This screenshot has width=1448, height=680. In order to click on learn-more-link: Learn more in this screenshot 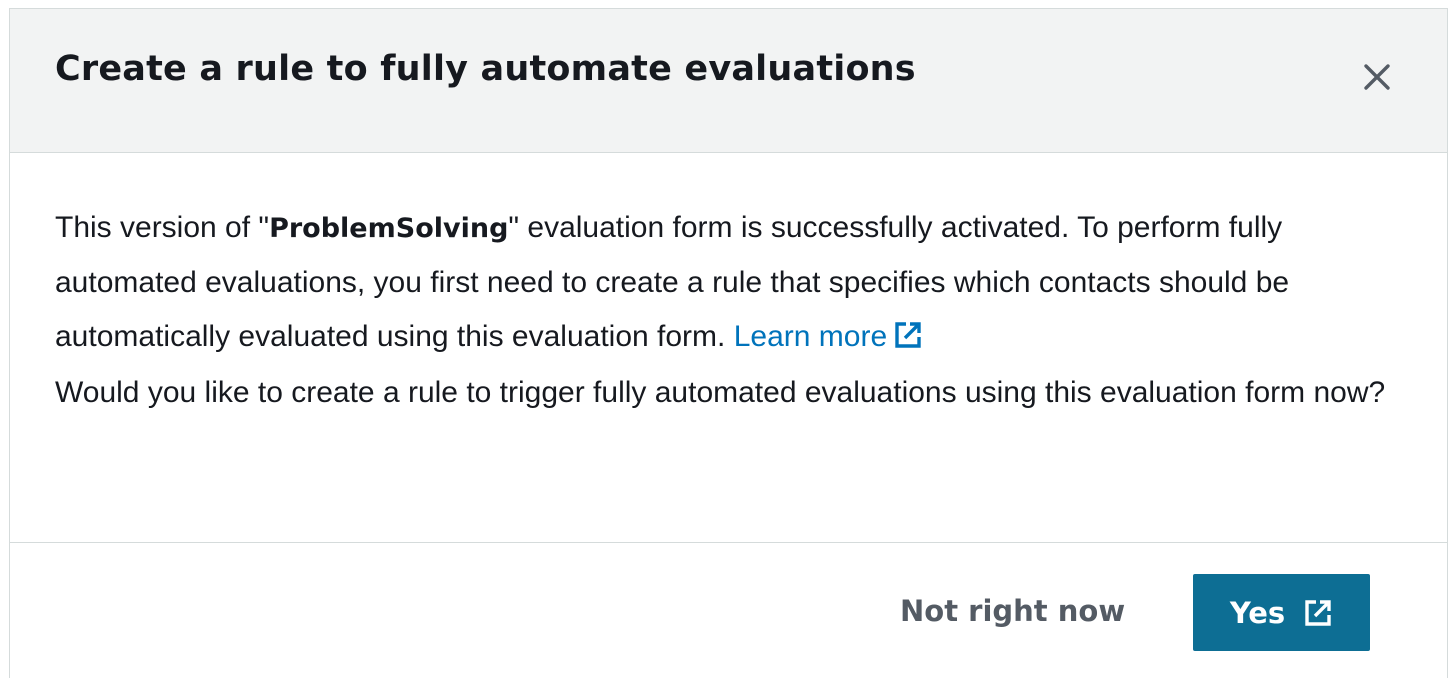, I will do `click(828, 336)`.